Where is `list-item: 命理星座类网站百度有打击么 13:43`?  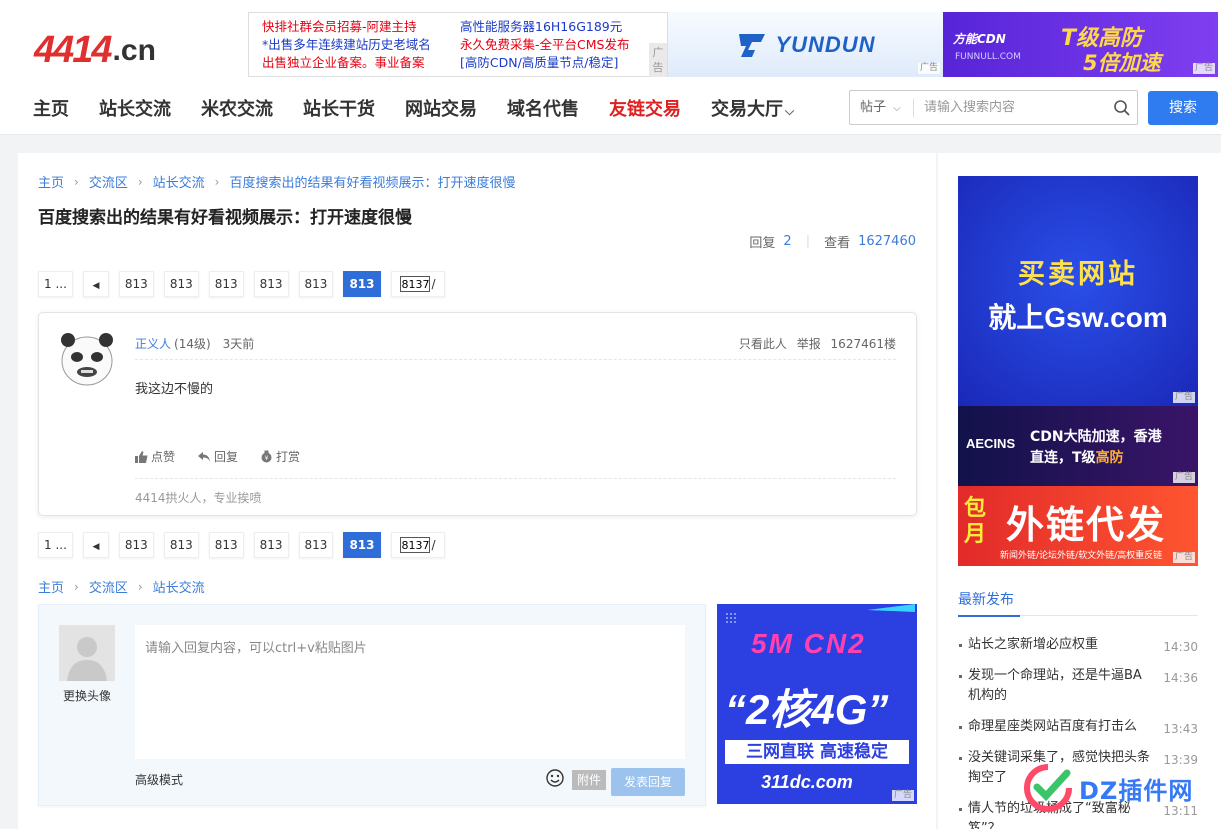
list-item: 命理星座类网站百度有打击么 13:43 is located at coordinates (1078, 727).